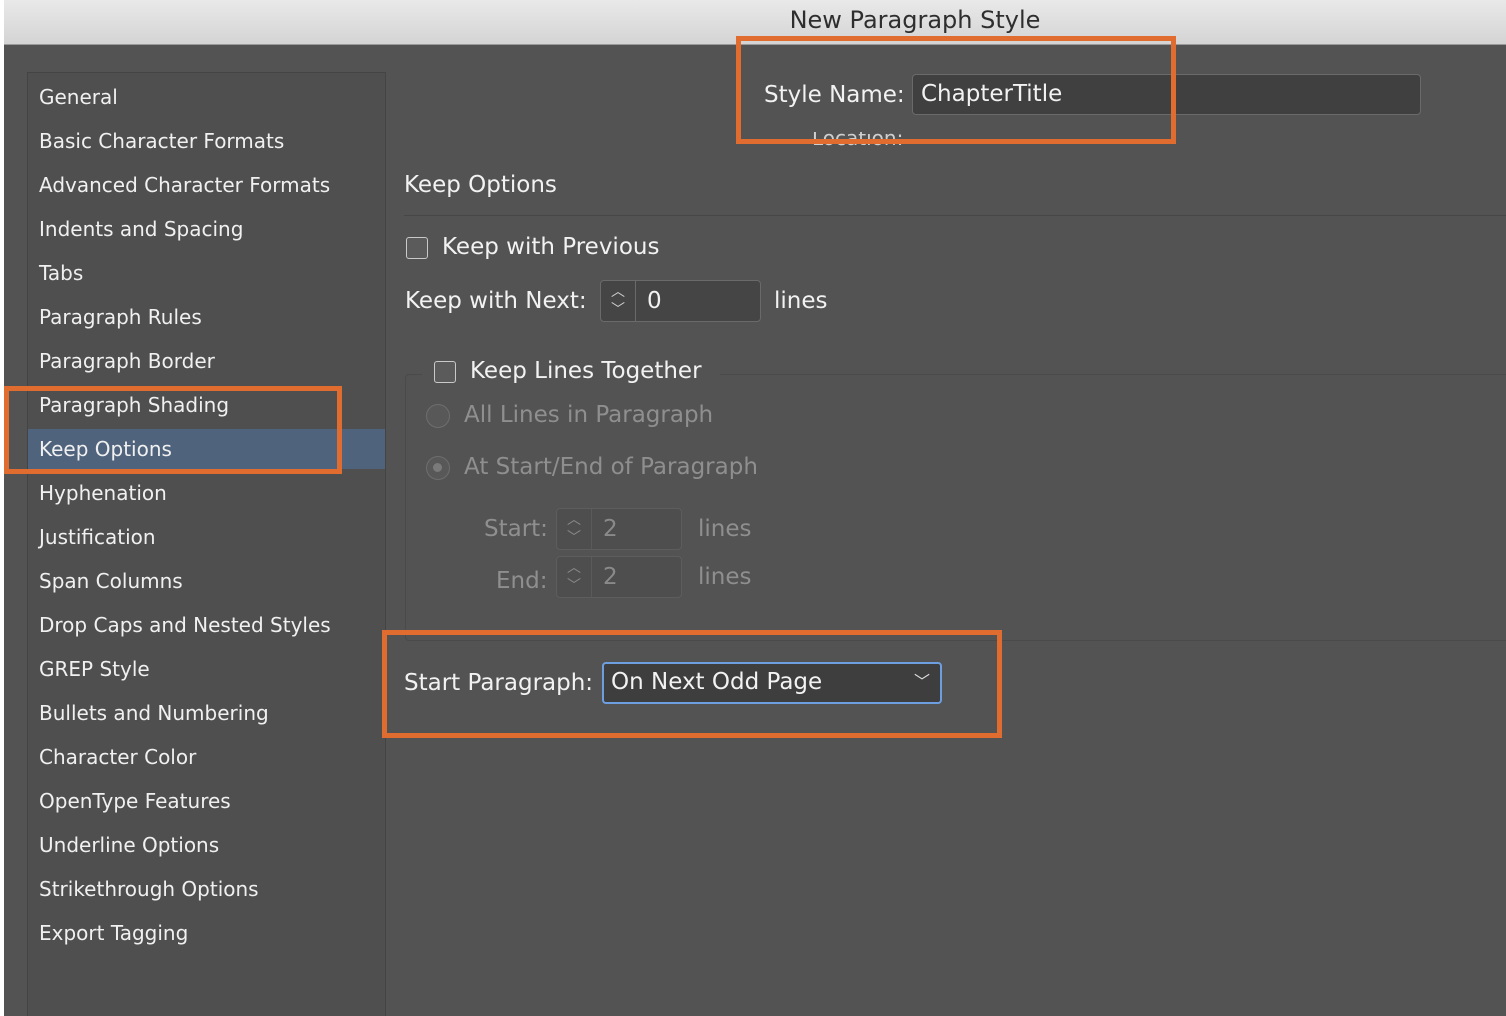 The image size is (1506, 1016). I want to click on keep-lines-together-label: Keep Lines Together, so click(586, 371).